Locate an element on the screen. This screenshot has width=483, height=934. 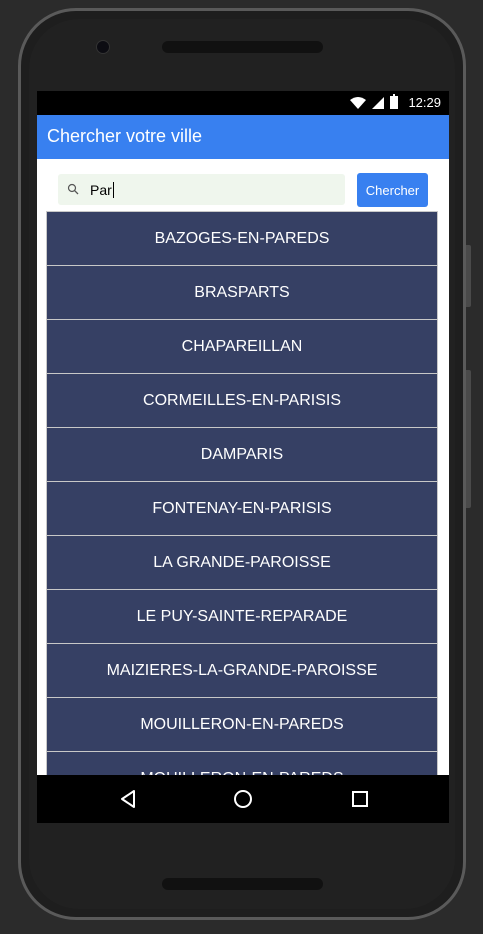
volume-button is located at coordinates (468, 276).